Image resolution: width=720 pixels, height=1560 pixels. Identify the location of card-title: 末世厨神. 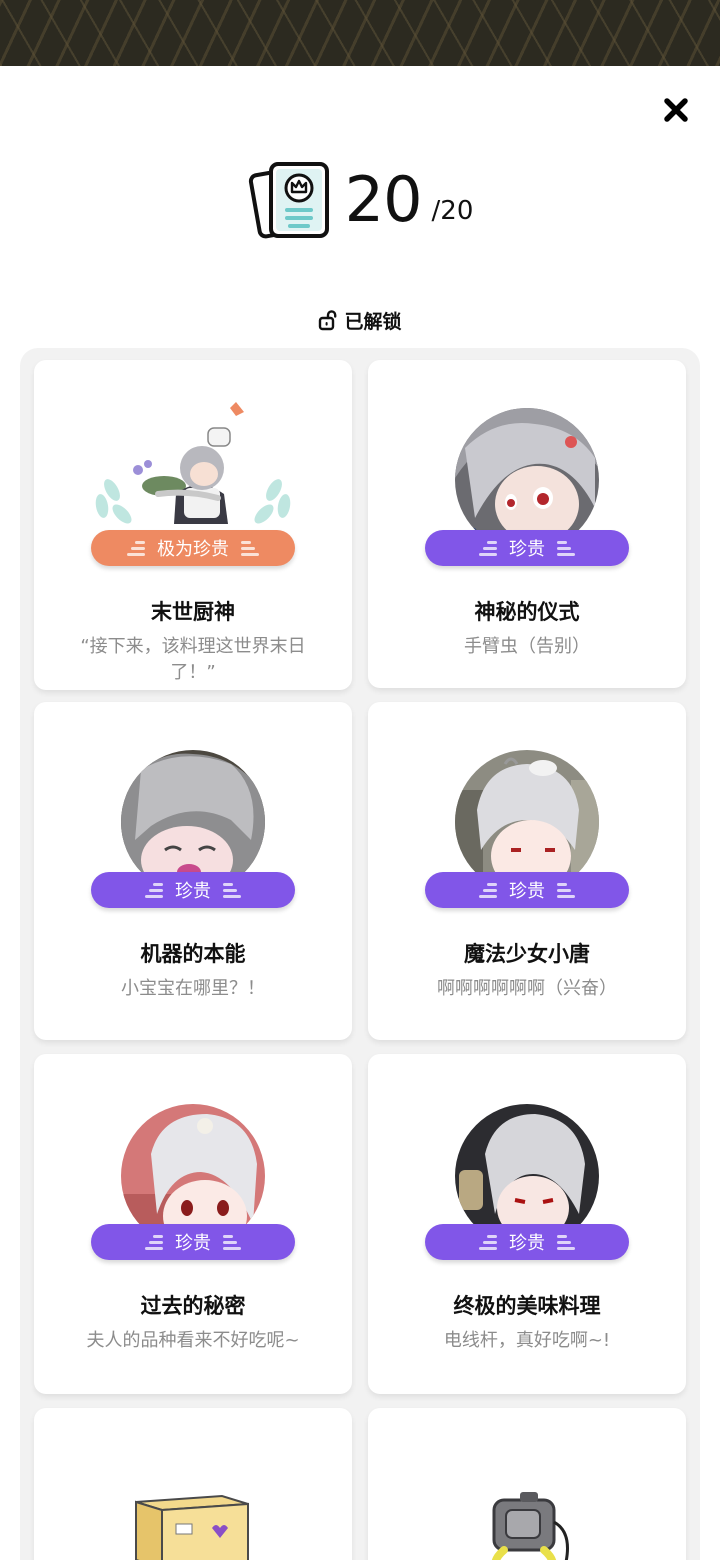
(193, 612).